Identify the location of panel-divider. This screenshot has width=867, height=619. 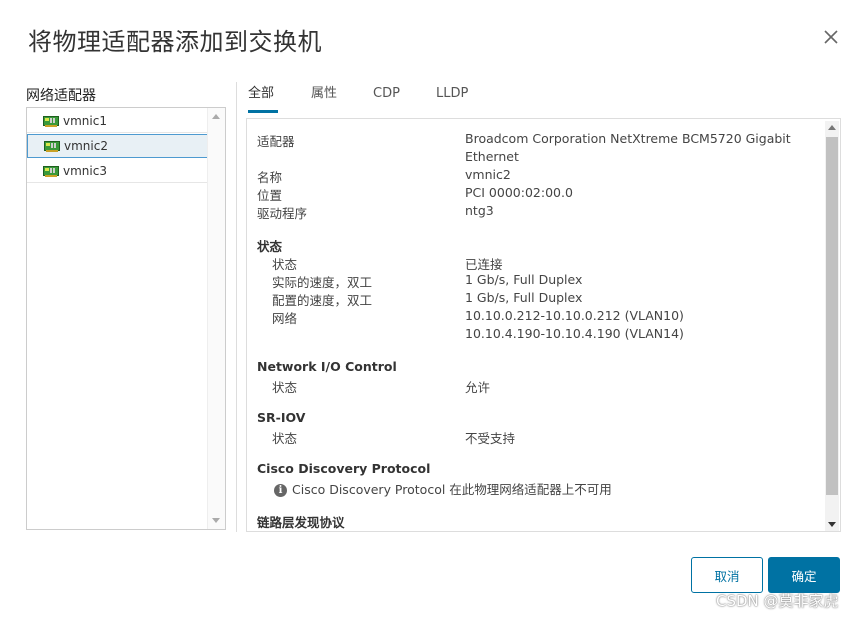
(236, 307).